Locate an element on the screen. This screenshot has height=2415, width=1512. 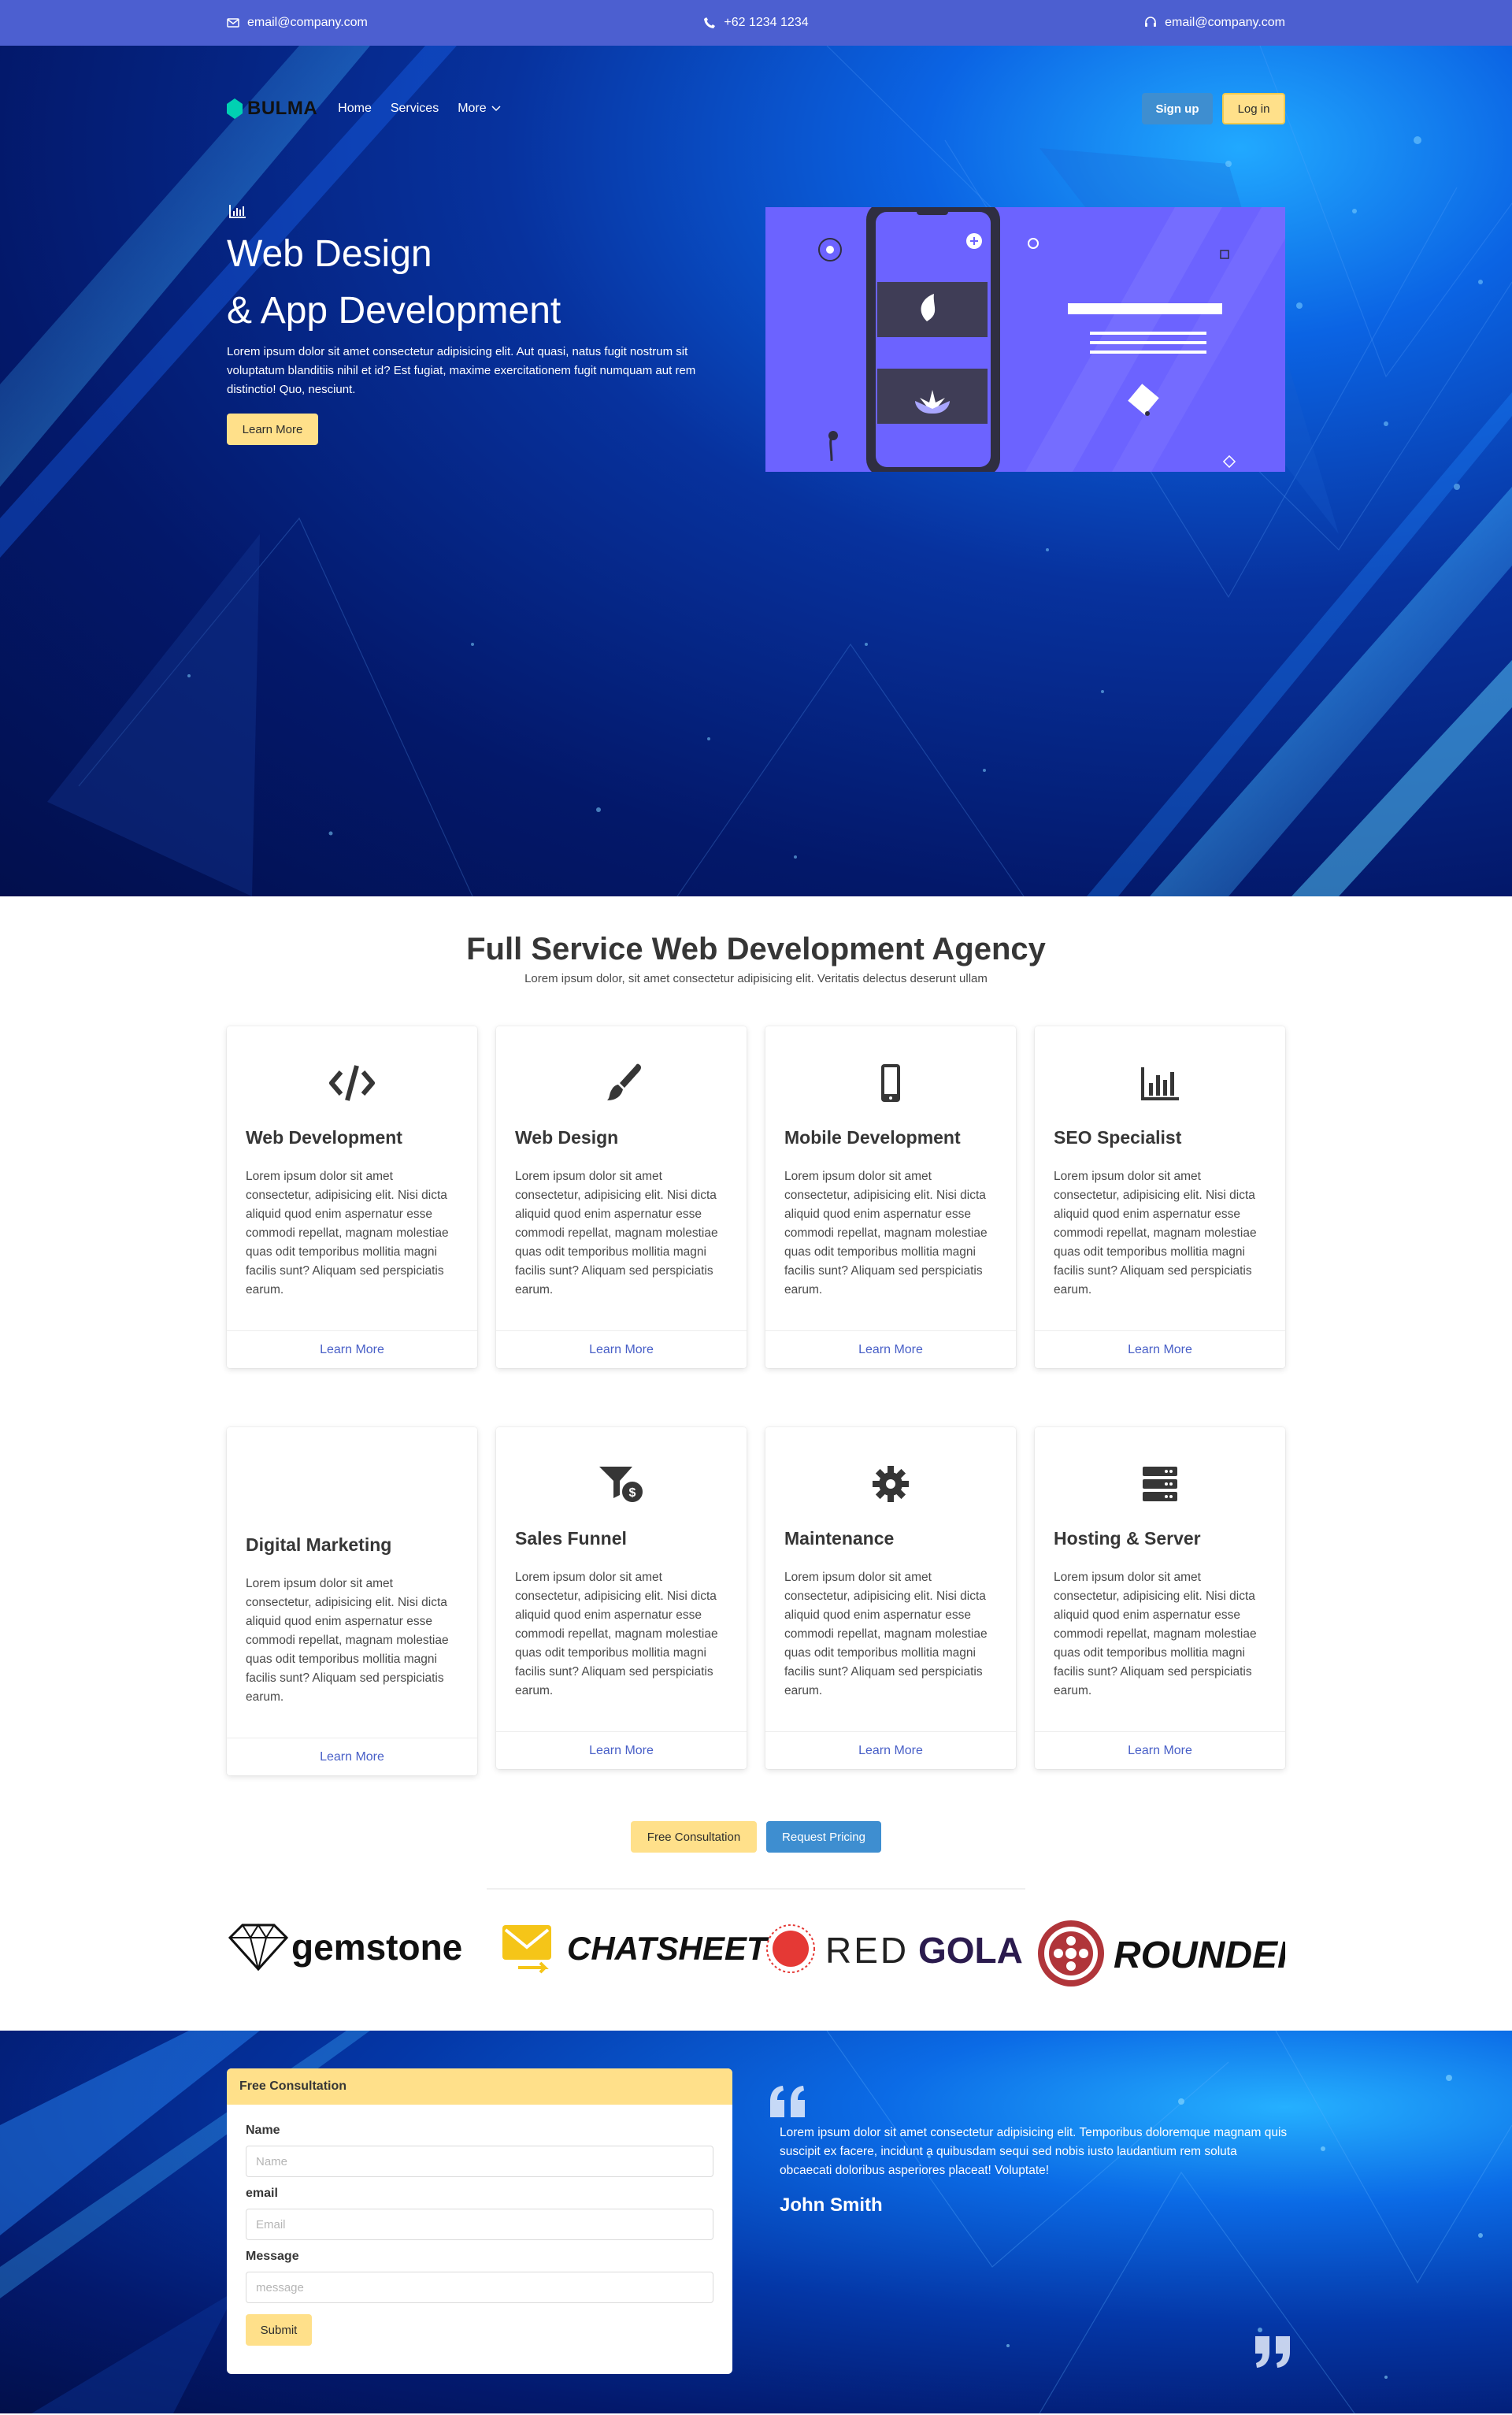
card-icon-placeholder is located at coordinates (352, 1487).